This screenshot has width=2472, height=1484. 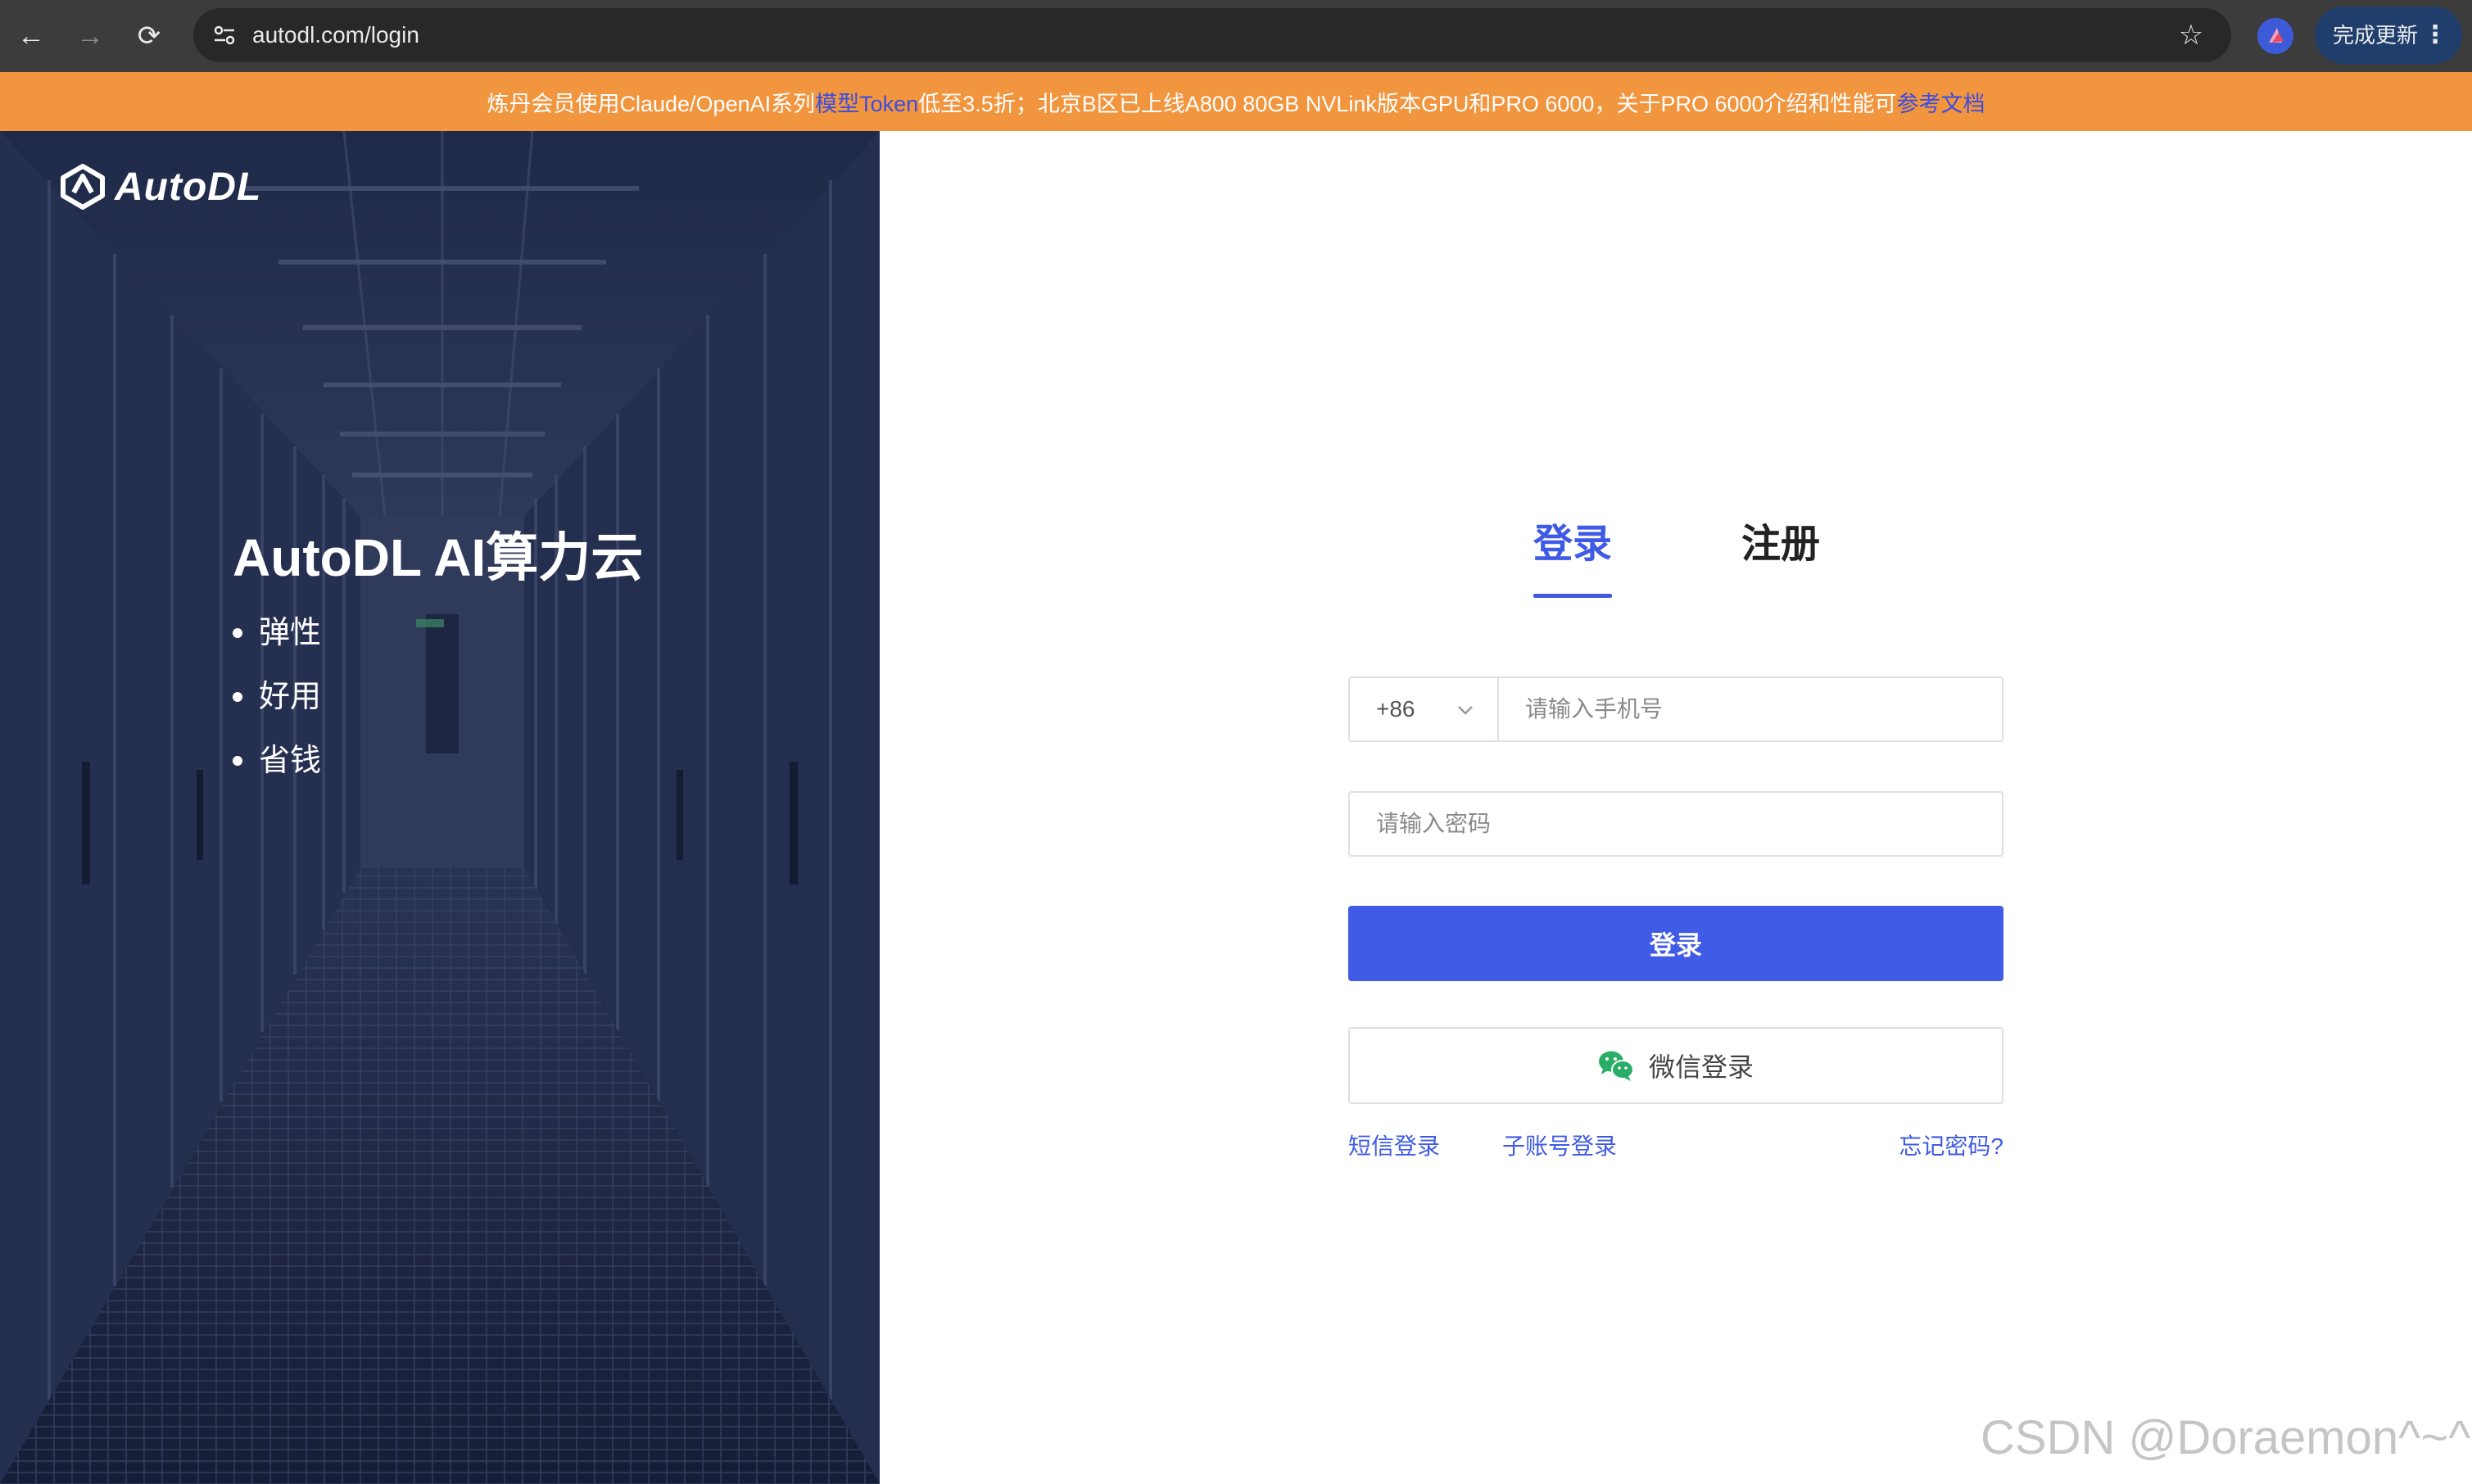 I want to click on feature-item: 省钱, so click(x=277, y=761).